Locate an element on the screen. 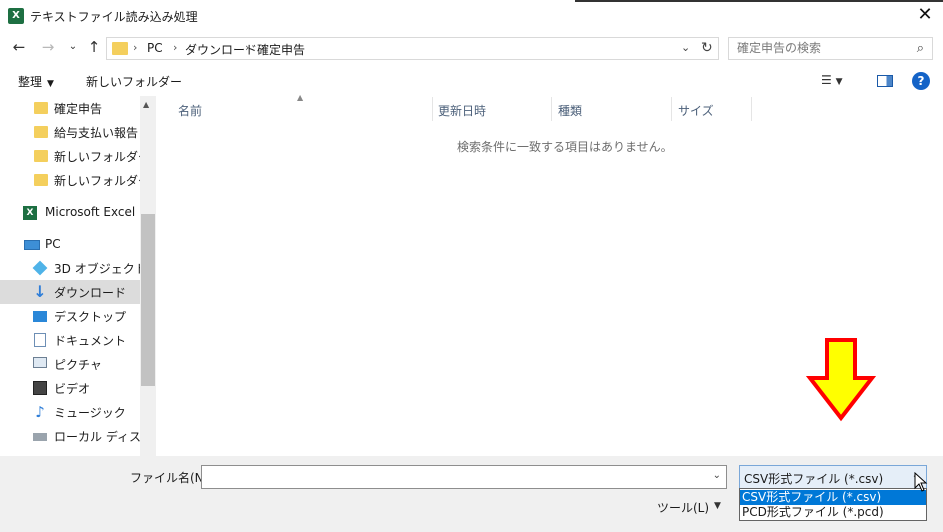 This screenshot has height=532, width=943. nav-item-label: Microsoft Excel is located at coordinates (90, 212).